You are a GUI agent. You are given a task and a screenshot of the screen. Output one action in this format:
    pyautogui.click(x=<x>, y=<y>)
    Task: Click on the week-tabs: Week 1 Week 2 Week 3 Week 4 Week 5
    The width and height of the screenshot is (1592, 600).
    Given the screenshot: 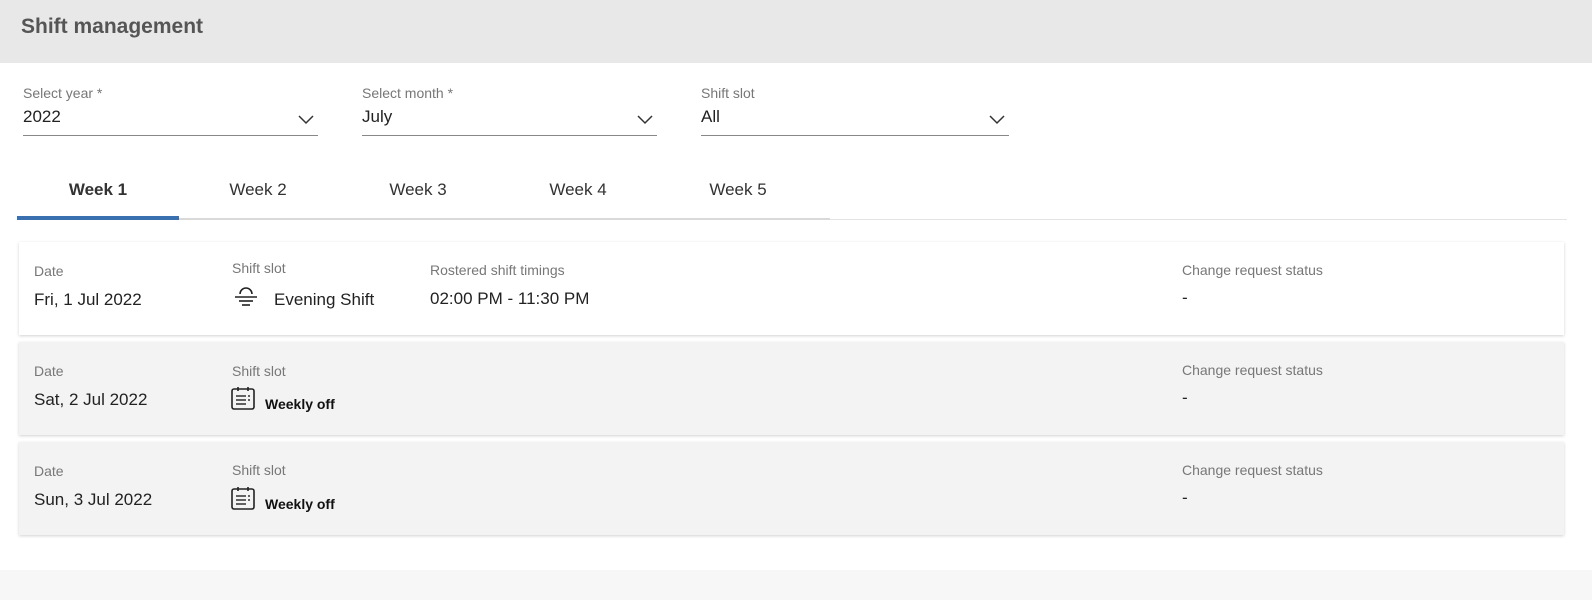 What is the action you would take?
    pyautogui.click(x=792, y=192)
    